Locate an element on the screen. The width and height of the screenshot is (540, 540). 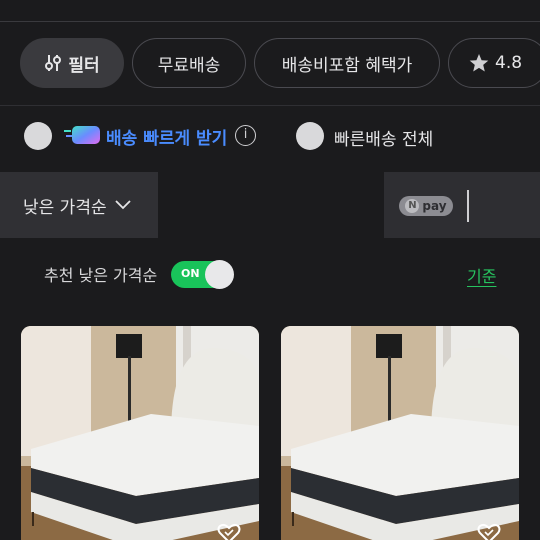
fast-delivery-label: 배송 빠르게 받기 is located at coordinates (166, 136).